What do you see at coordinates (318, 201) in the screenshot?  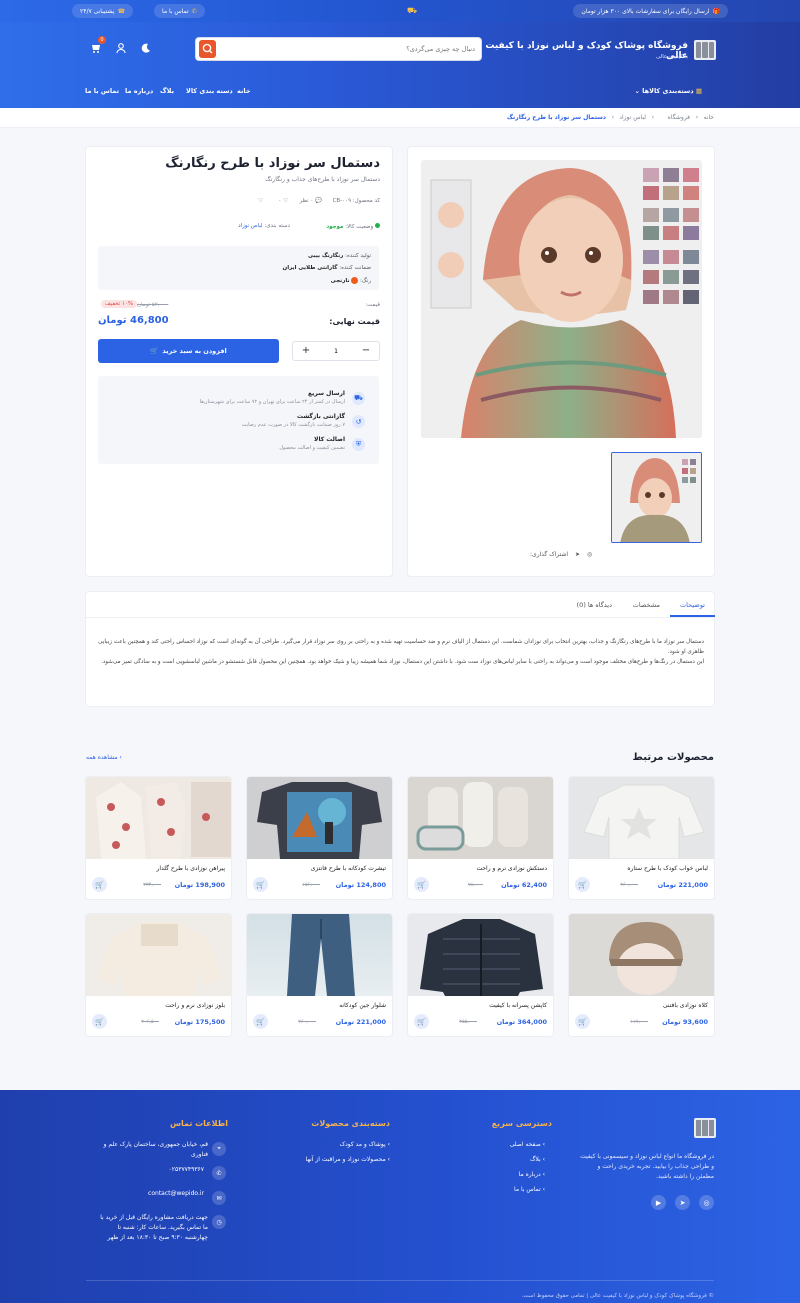 I see `comment-icon: 💬` at bounding box center [318, 201].